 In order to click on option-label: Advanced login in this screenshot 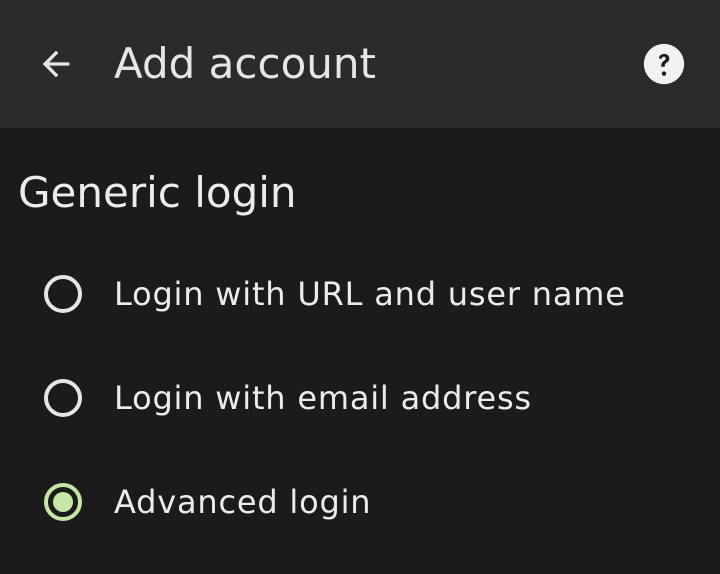, I will do `click(243, 502)`.